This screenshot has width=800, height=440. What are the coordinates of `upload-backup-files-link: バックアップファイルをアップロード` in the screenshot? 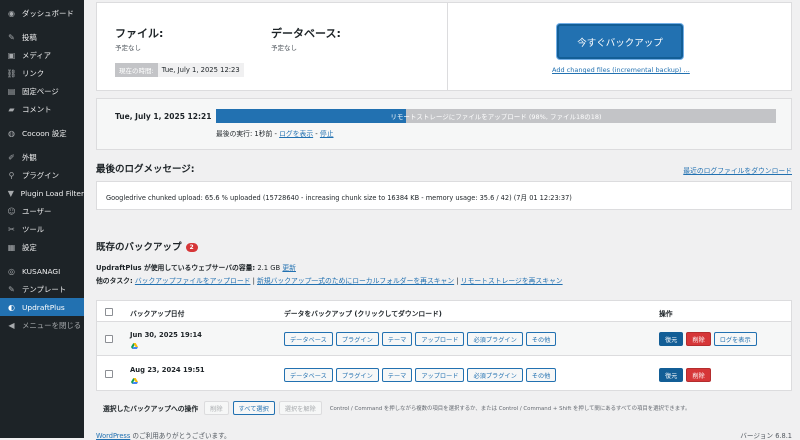 It's located at (193, 281).